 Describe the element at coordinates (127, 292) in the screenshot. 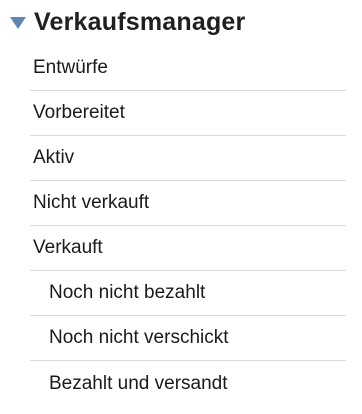

I see `menu-item-label: Noch nicht bezahlt` at that location.